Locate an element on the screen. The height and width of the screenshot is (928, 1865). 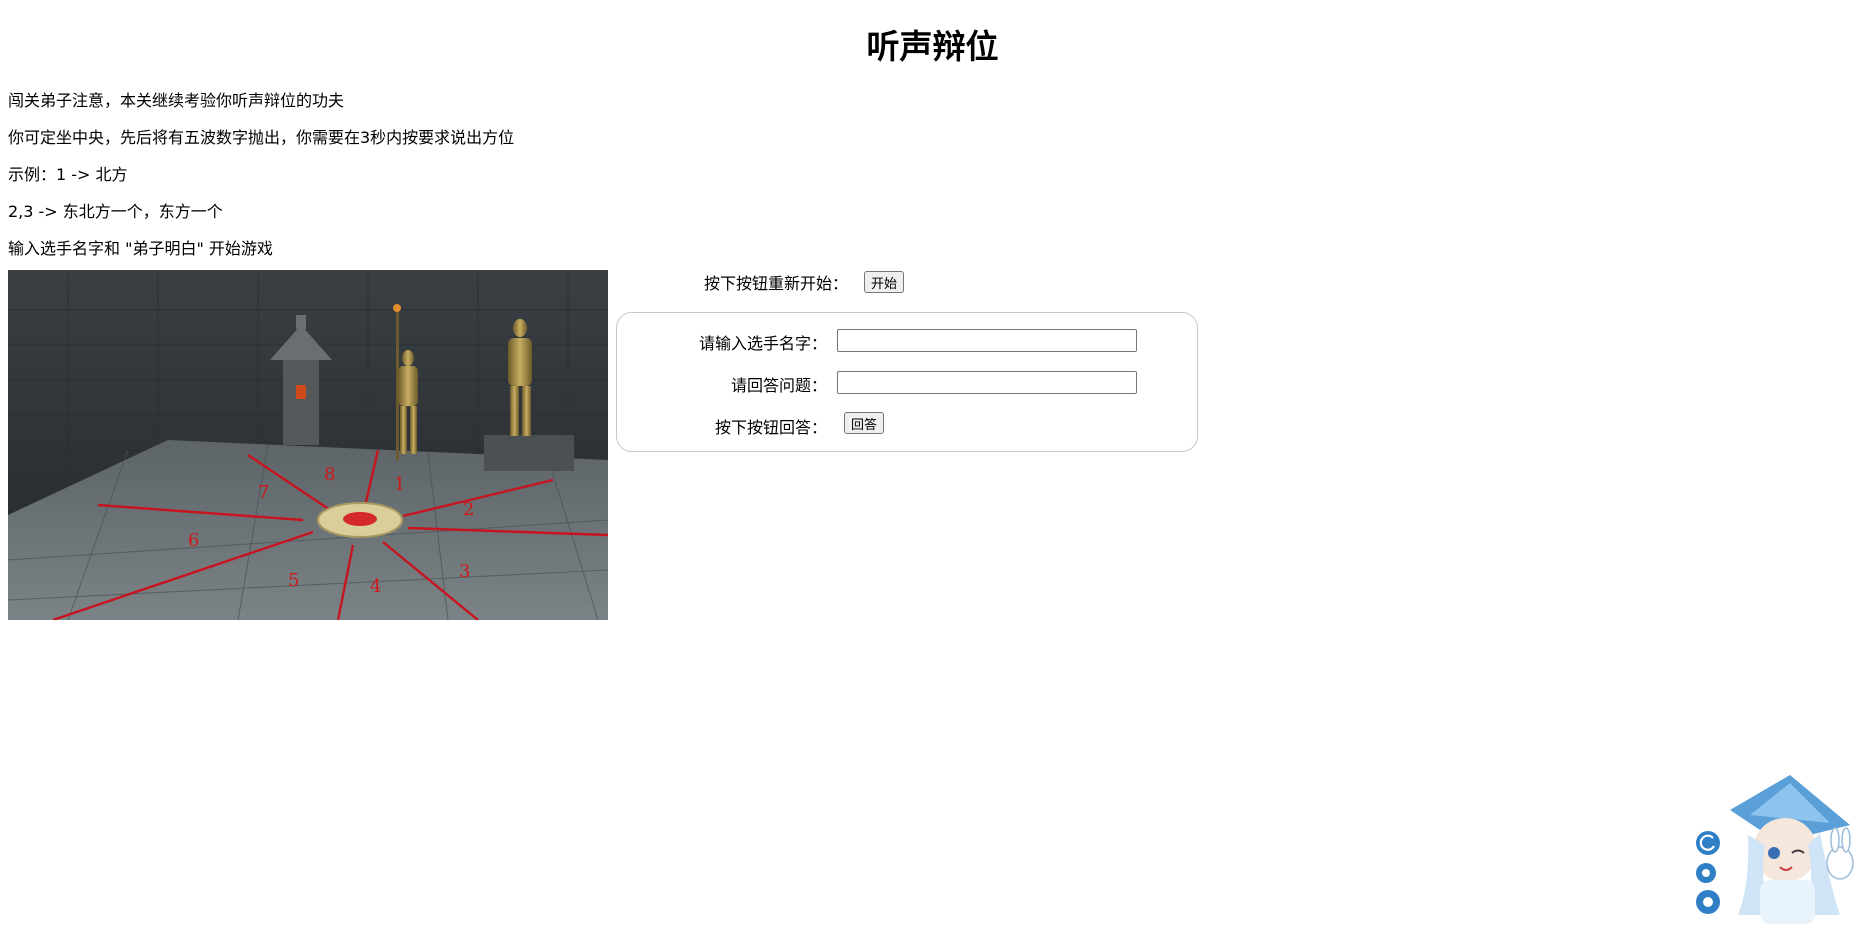
direction-number: 4 is located at coordinates (375, 586).